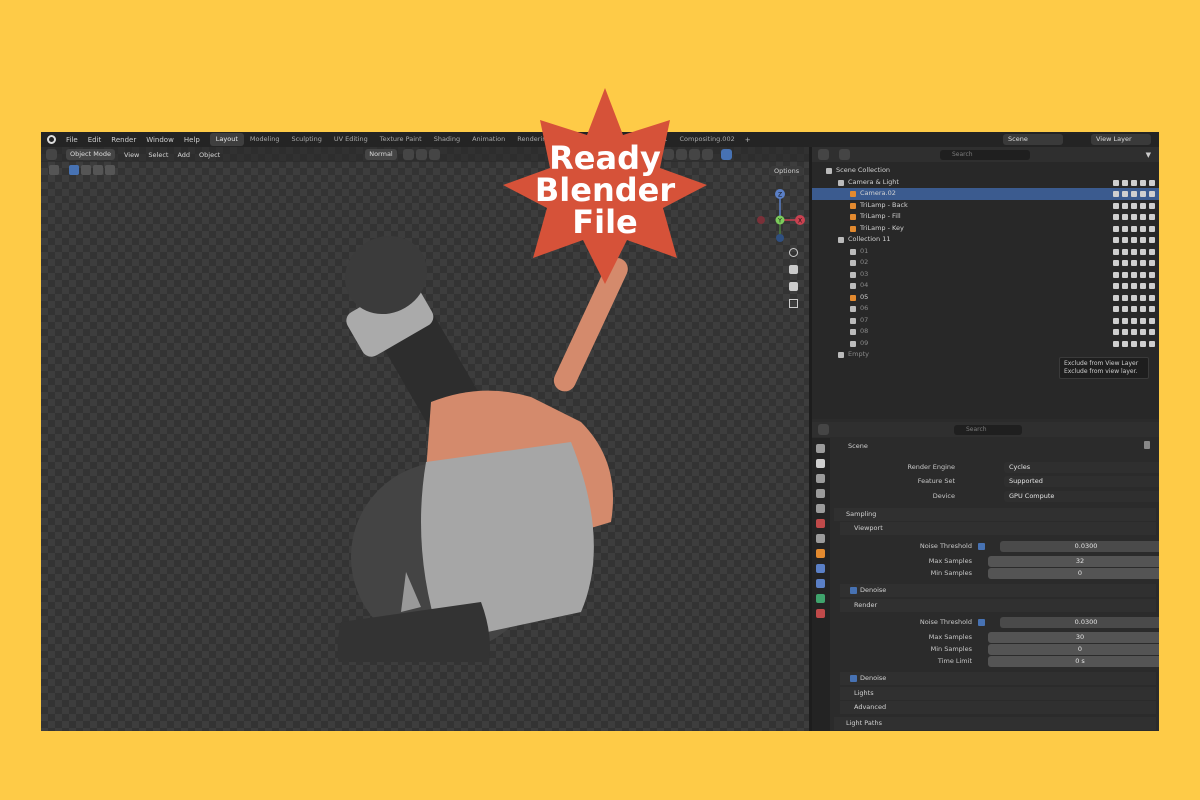  Describe the element at coordinates (820, 568) in the screenshot. I see `modifiers-tab-icon` at that location.